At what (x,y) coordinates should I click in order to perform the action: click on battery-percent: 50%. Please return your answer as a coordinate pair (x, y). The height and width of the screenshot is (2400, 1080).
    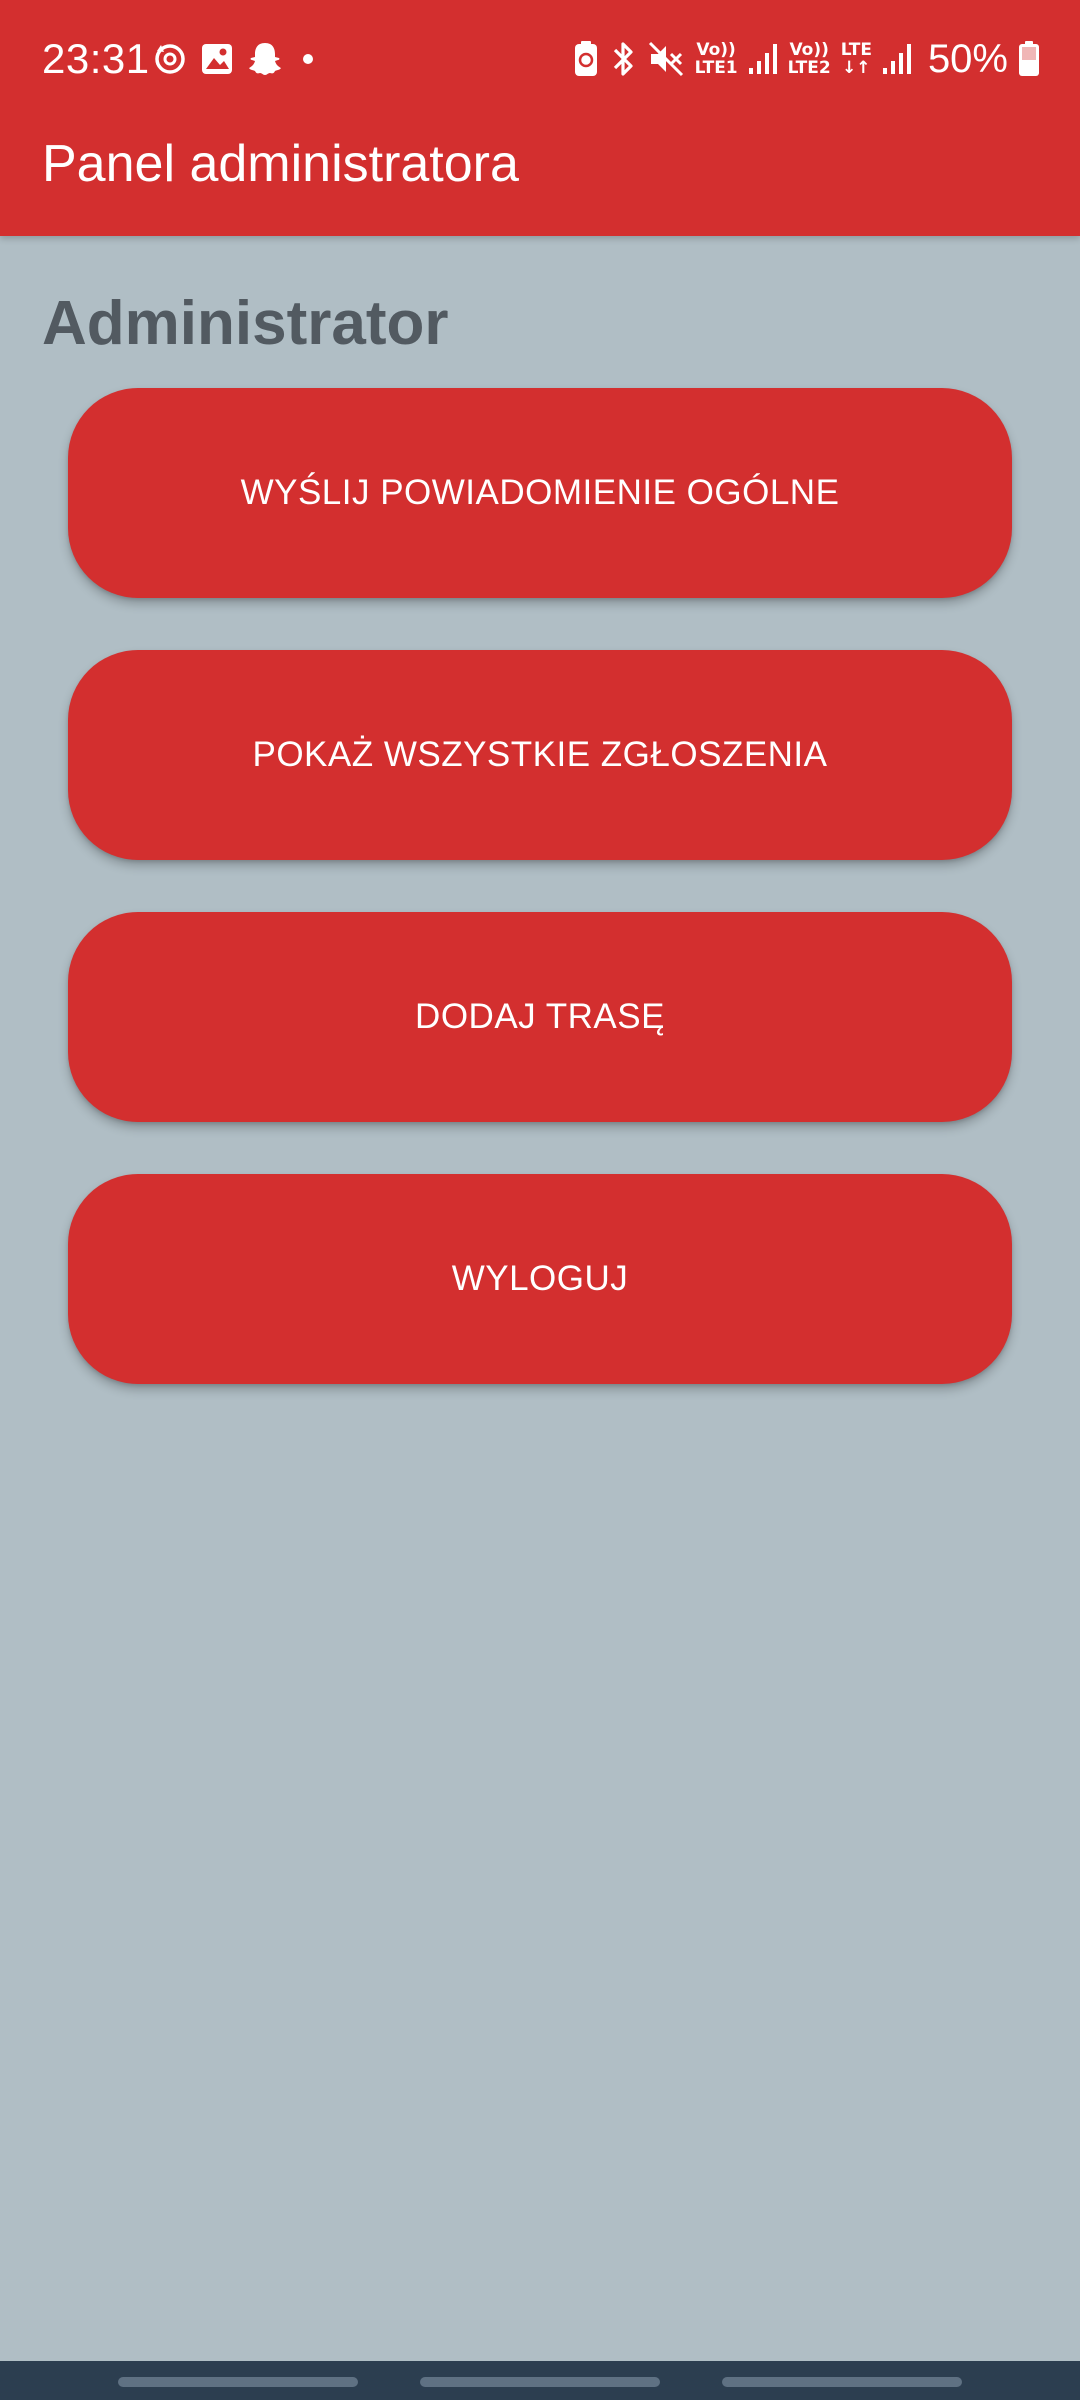
    Looking at the image, I should click on (967, 59).